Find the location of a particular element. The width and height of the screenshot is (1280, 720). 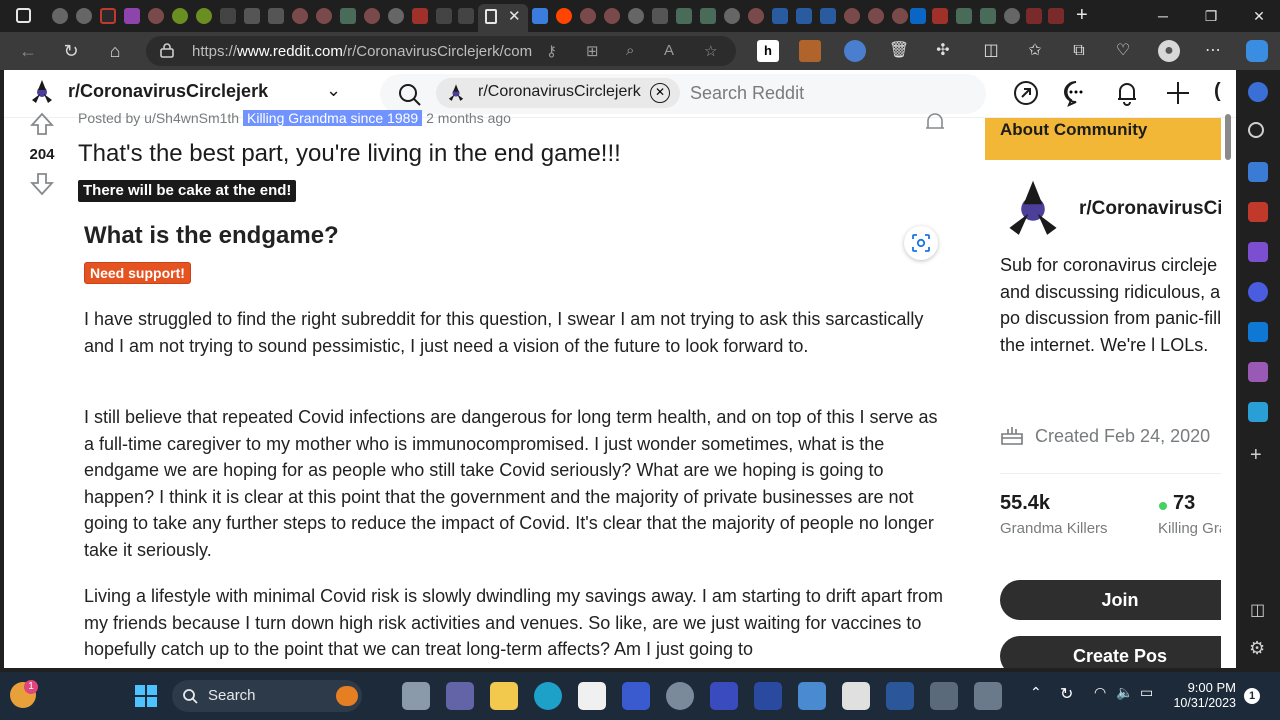

favorite-star-icon: ☆ is located at coordinates (710, 51).